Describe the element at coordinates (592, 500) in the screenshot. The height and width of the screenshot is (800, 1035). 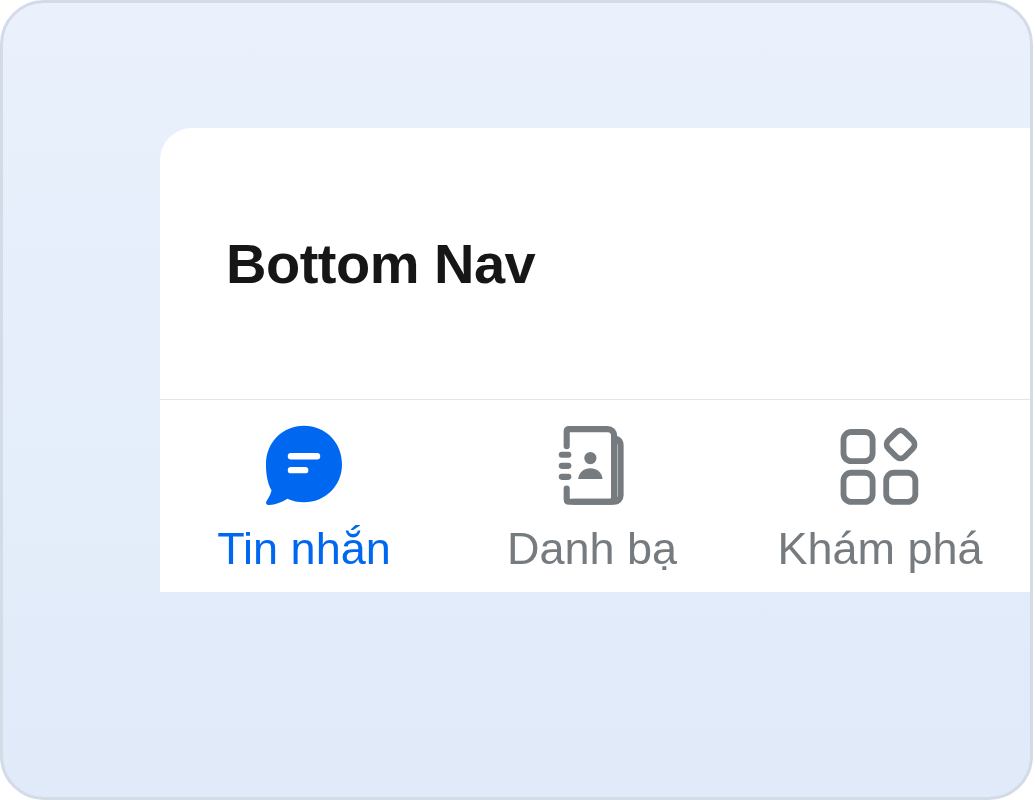
I see `nav-tab: Danh bạ` at that location.